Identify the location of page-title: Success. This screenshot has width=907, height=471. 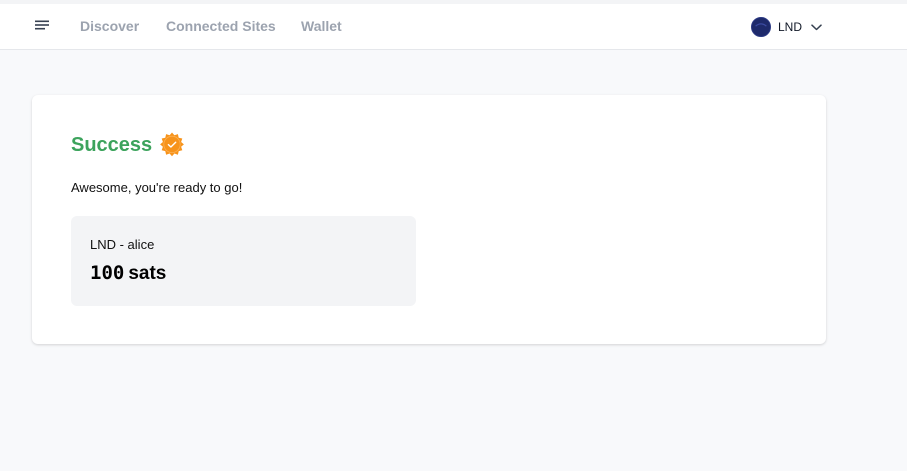
(112, 144).